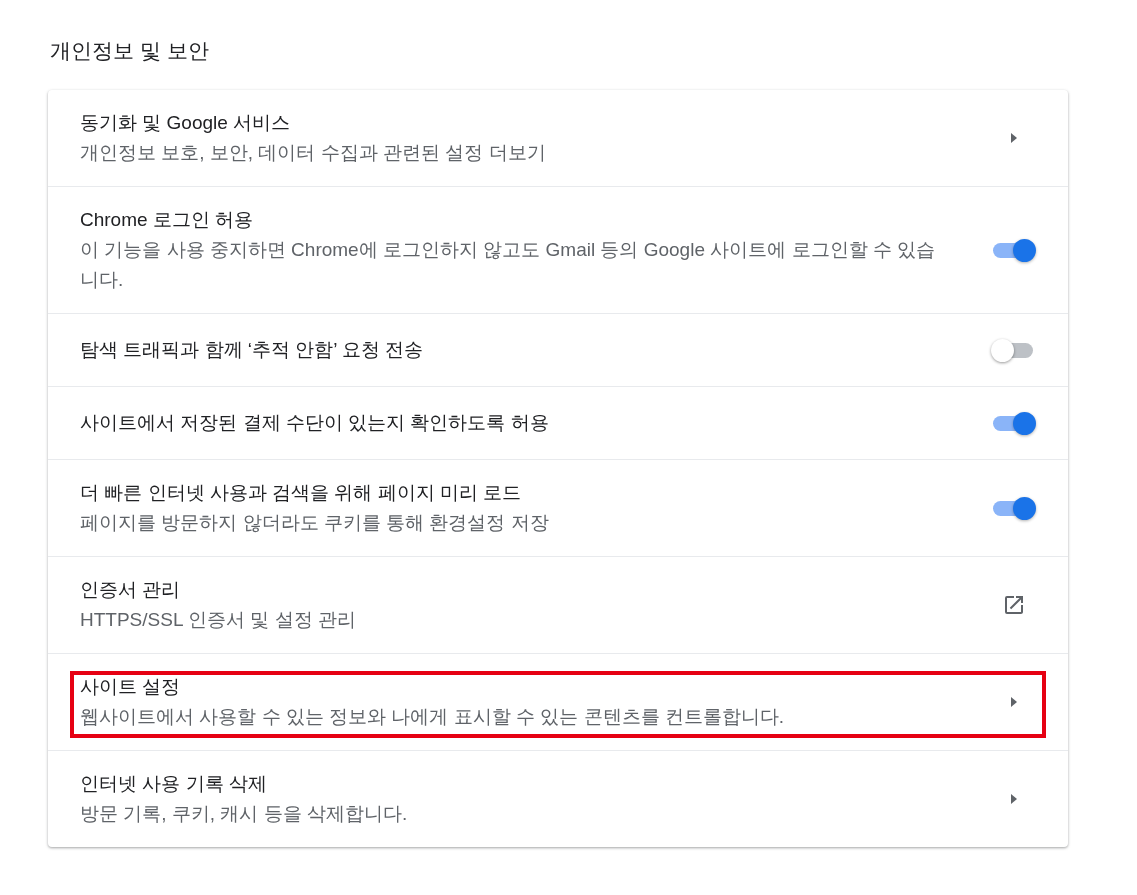 The image size is (1137, 895). I want to click on setting-title: 인증서 관리, so click(131, 590).